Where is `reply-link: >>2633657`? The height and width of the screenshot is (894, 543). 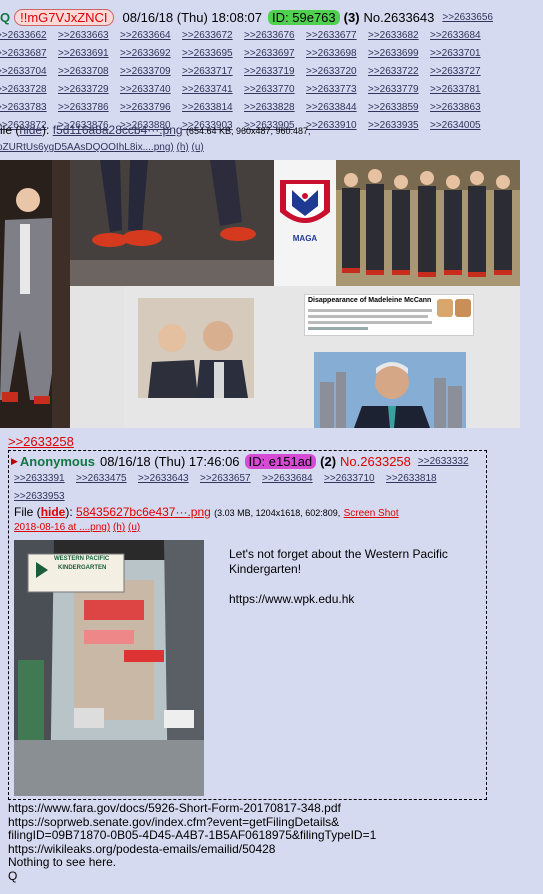 reply-link: >>2633657 is located at coordinates (231, 479).